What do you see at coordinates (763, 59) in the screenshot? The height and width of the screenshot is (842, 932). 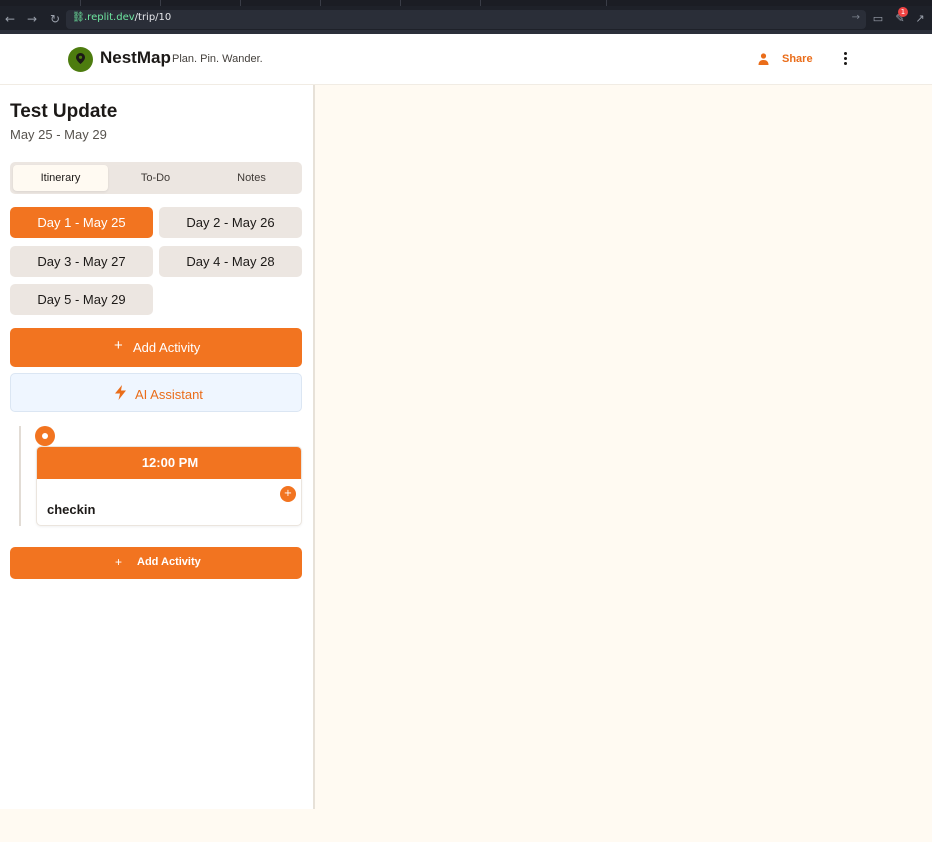 I see `user-icon` at bounding box center [763, 59].